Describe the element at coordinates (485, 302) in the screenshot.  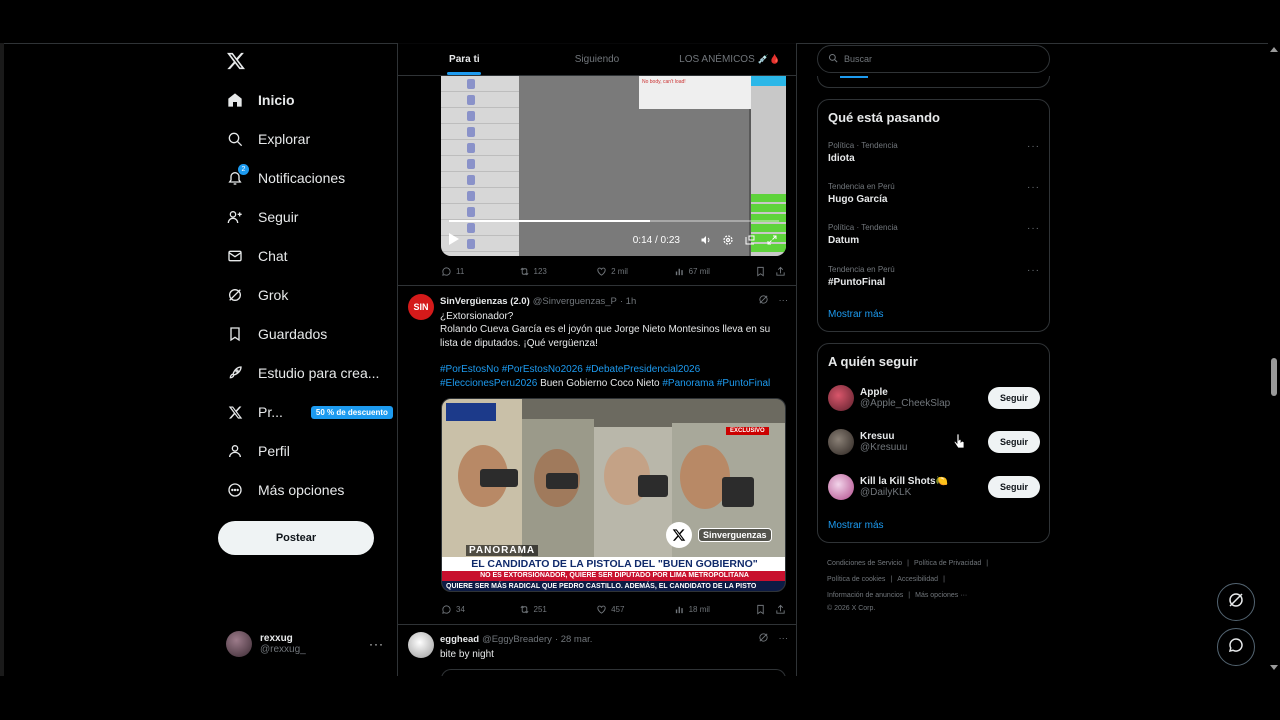
I see `tweet-author: SinVergüenzas (2.0)` at that location.